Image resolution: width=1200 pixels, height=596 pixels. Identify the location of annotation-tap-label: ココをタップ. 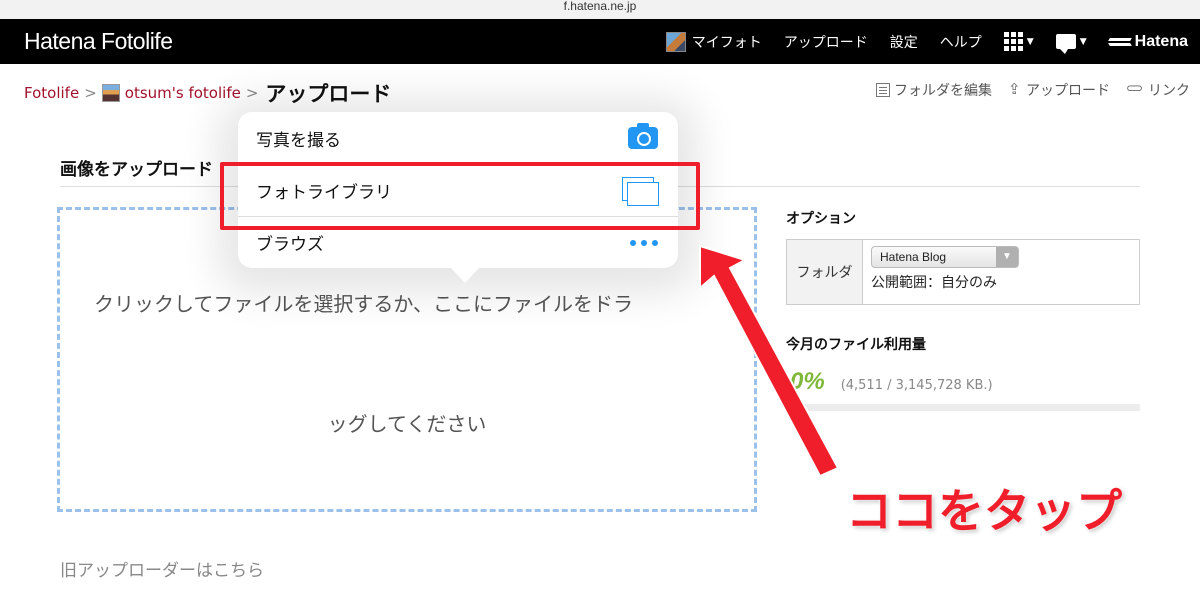
(984, 511).